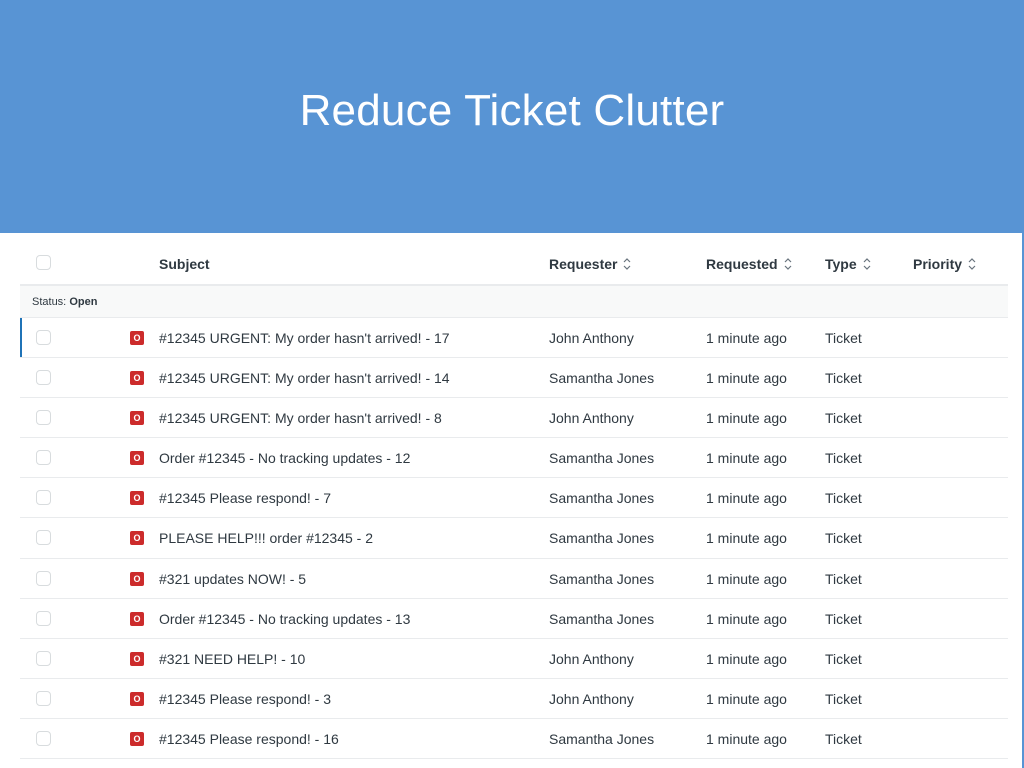 This screenshot has width=1024, height=768. Describe the element at coordinates (742, 264) in the screenshot. I see `column-label: Requested` at that location.